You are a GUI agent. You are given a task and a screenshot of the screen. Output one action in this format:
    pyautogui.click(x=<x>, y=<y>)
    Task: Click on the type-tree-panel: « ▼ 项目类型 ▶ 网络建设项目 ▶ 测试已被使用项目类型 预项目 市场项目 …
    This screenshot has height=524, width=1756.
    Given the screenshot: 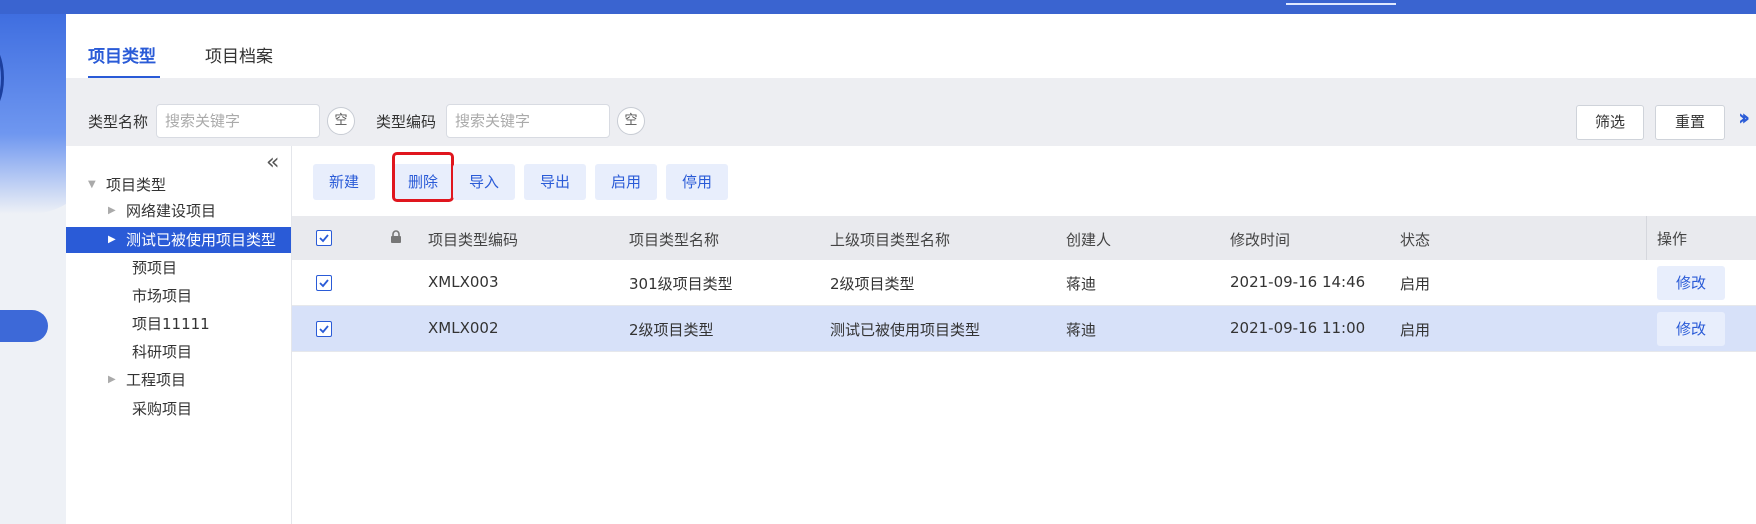 What is the action you would take?
    pyautogui.click(x=179, y=335)
    